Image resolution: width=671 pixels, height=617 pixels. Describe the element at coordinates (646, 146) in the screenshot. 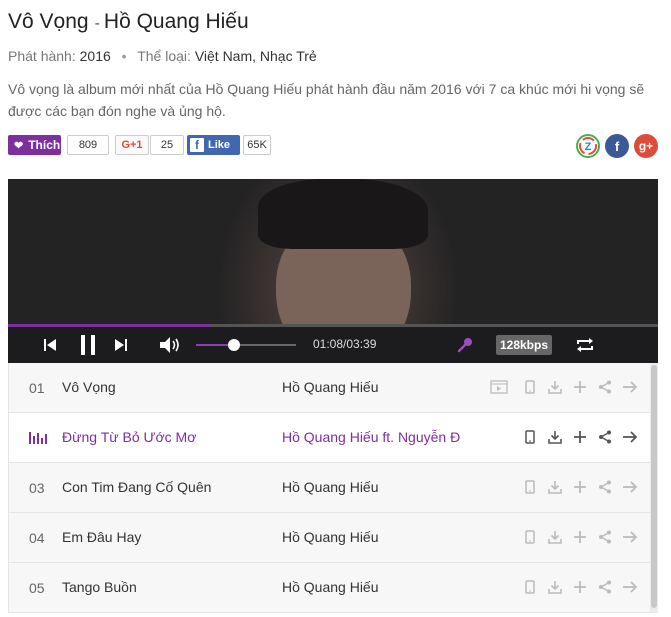

I see `google-plus-share-icon: g+` at that location.